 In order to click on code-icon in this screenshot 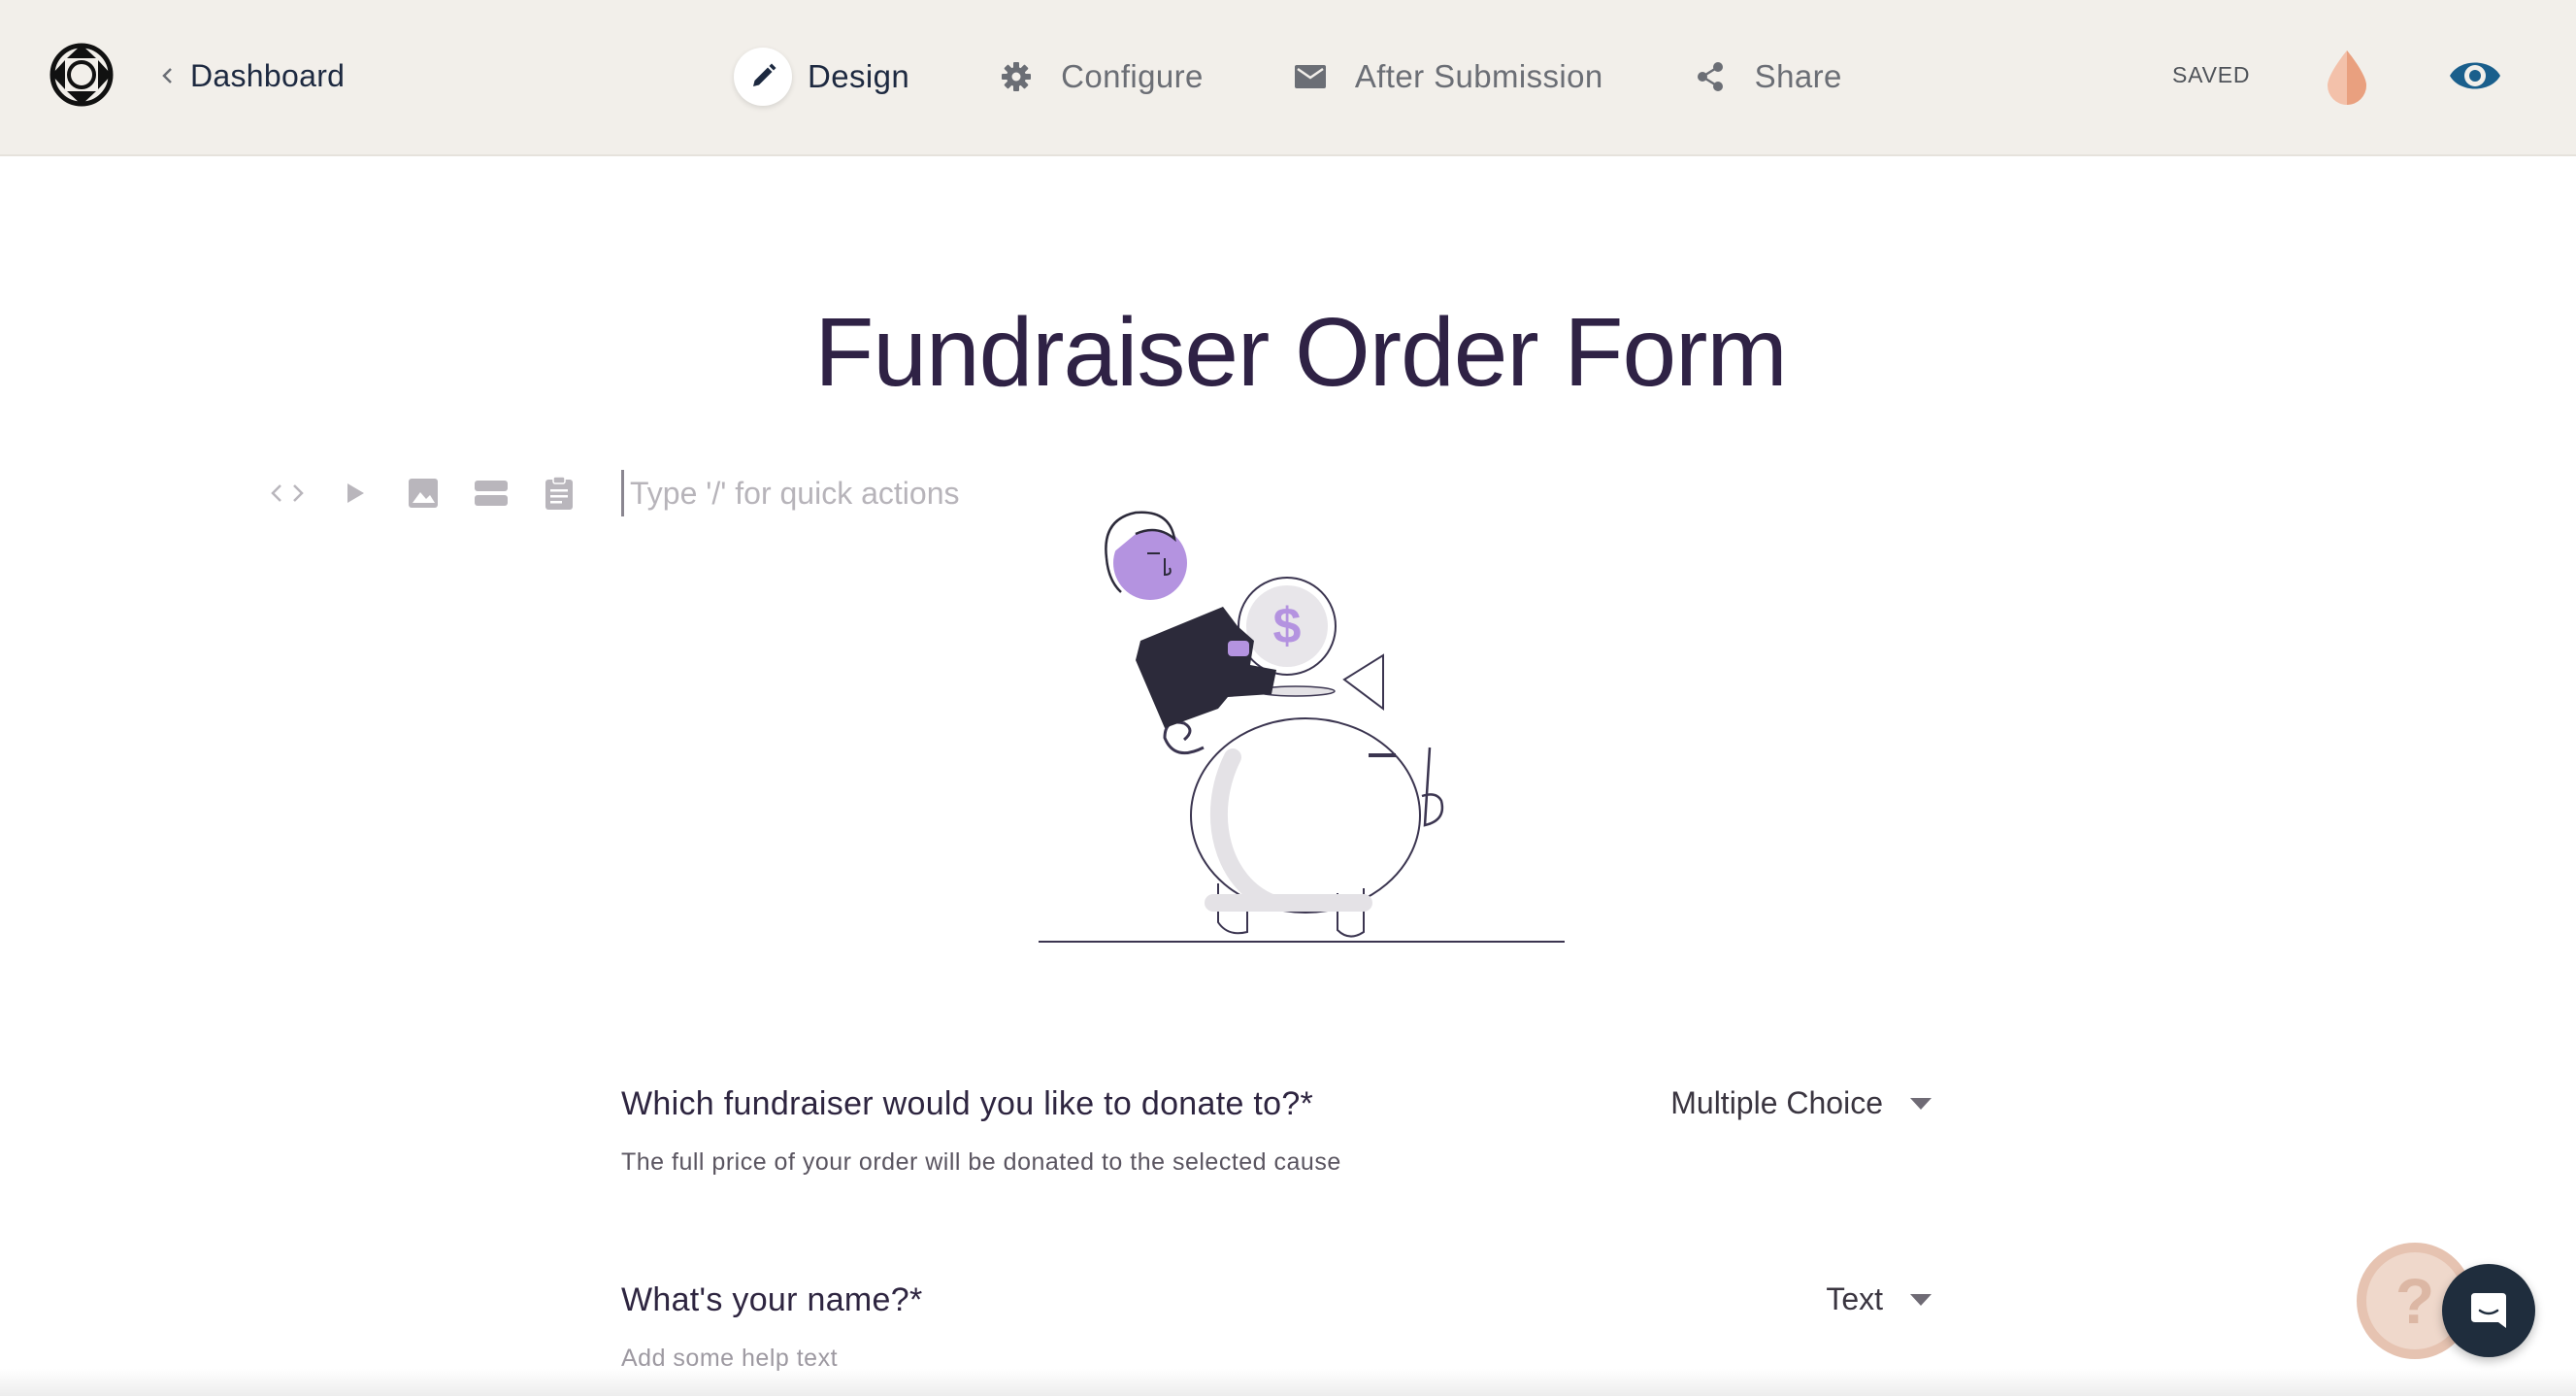, I will do `click(287, 494)`.